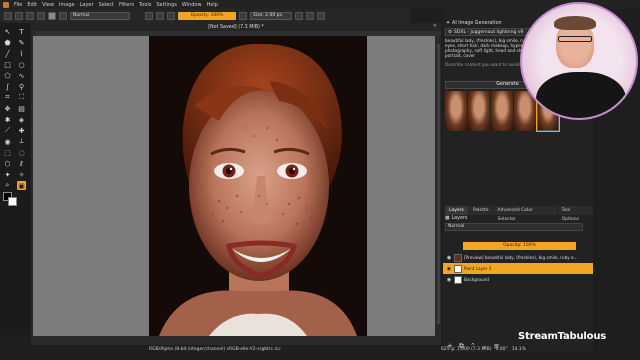  What do you see at coordinates (160, 16) in the screenshot?
I see `reset-colors-icon` at bounding box center [160, 16].